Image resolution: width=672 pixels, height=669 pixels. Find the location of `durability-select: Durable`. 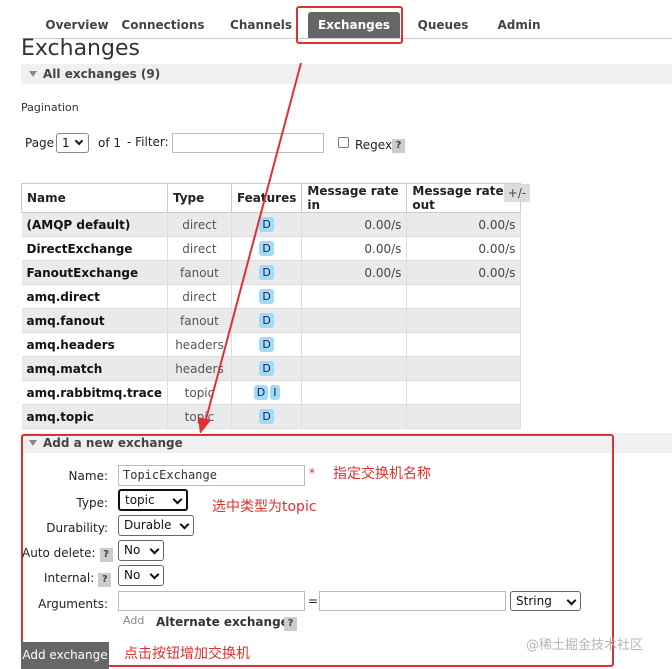

durability-select: Durable is located at coordinates (156, 525).